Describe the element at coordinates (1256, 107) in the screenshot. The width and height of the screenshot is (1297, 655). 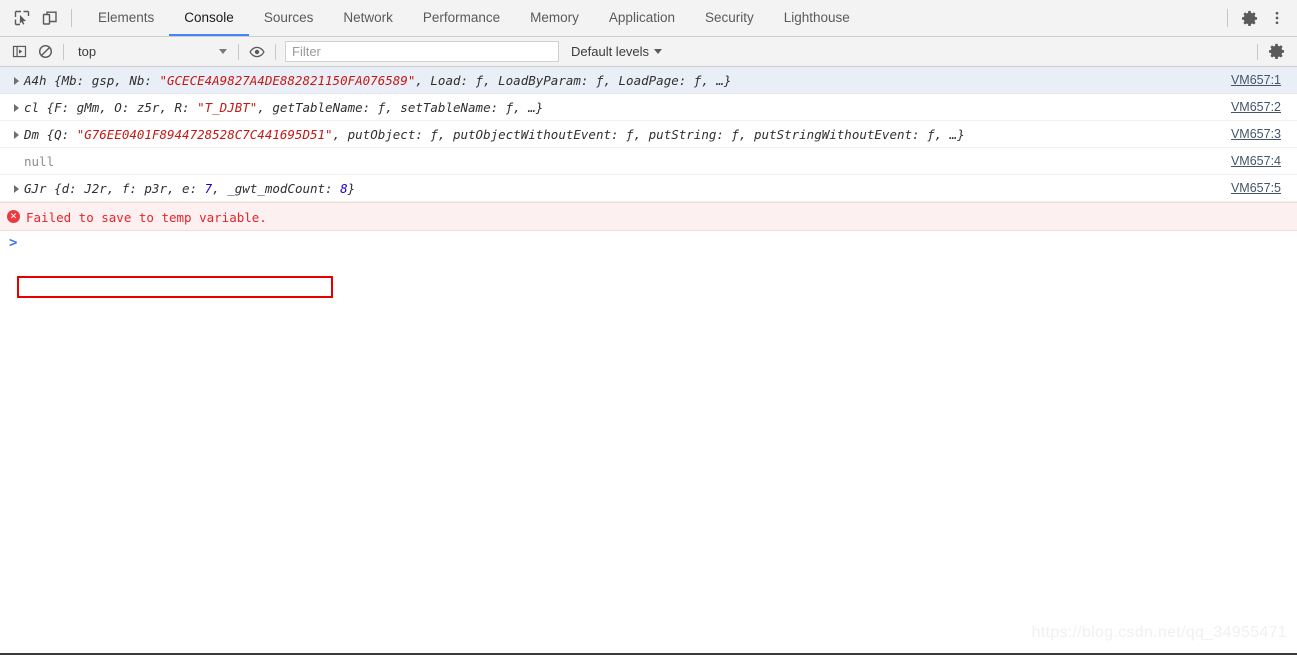
I see `source-location-link: VM657:2` at that location.